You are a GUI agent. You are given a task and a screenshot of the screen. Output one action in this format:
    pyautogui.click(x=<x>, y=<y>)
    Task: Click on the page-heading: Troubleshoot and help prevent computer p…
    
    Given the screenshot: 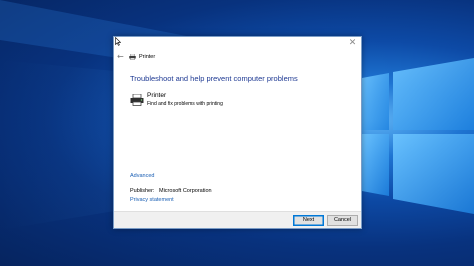 What is the action you would take?
    pyautogui.click(x=214, y=78)
    